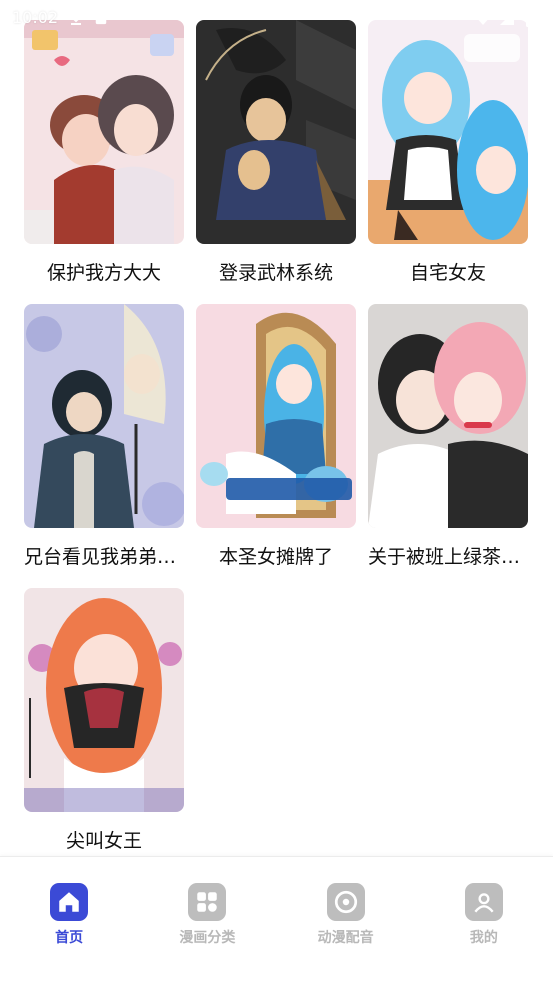 This screenshot has height=983, width=553. I want to click on nav-label: 漫画分类, so click(207, 937).